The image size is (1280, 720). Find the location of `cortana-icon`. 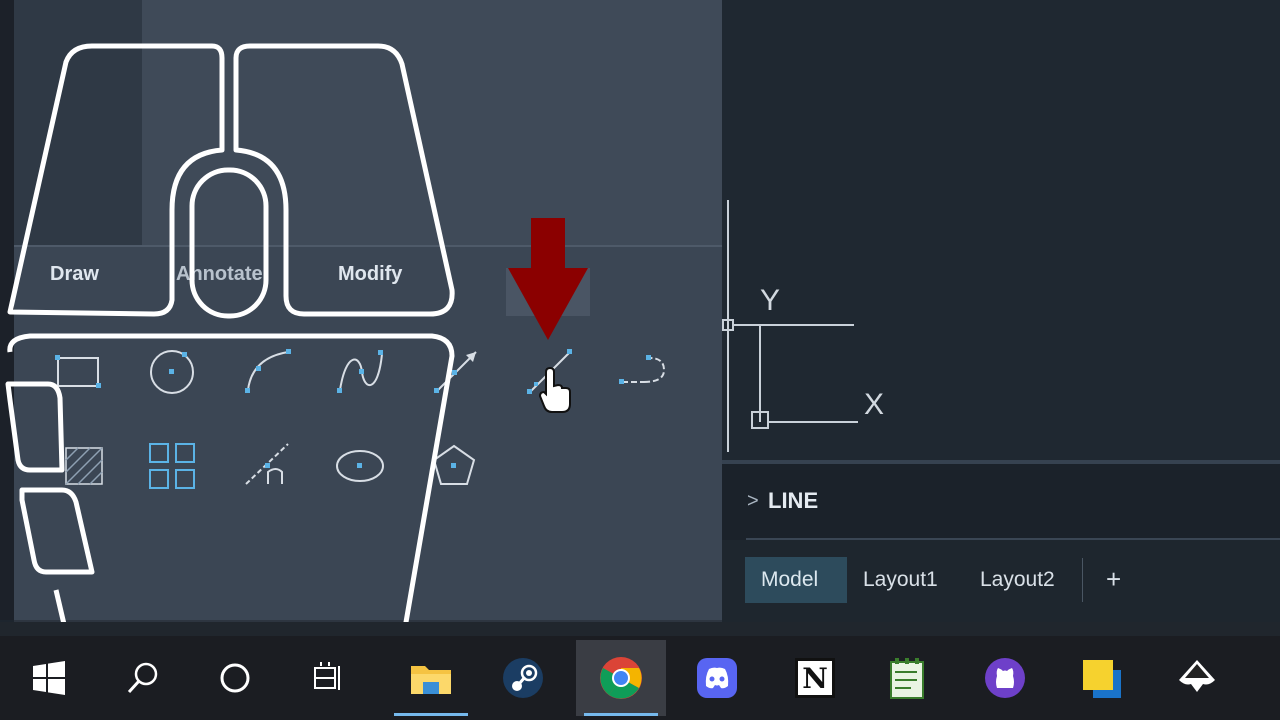

cortana-icon is located at coordinates (235, 678).